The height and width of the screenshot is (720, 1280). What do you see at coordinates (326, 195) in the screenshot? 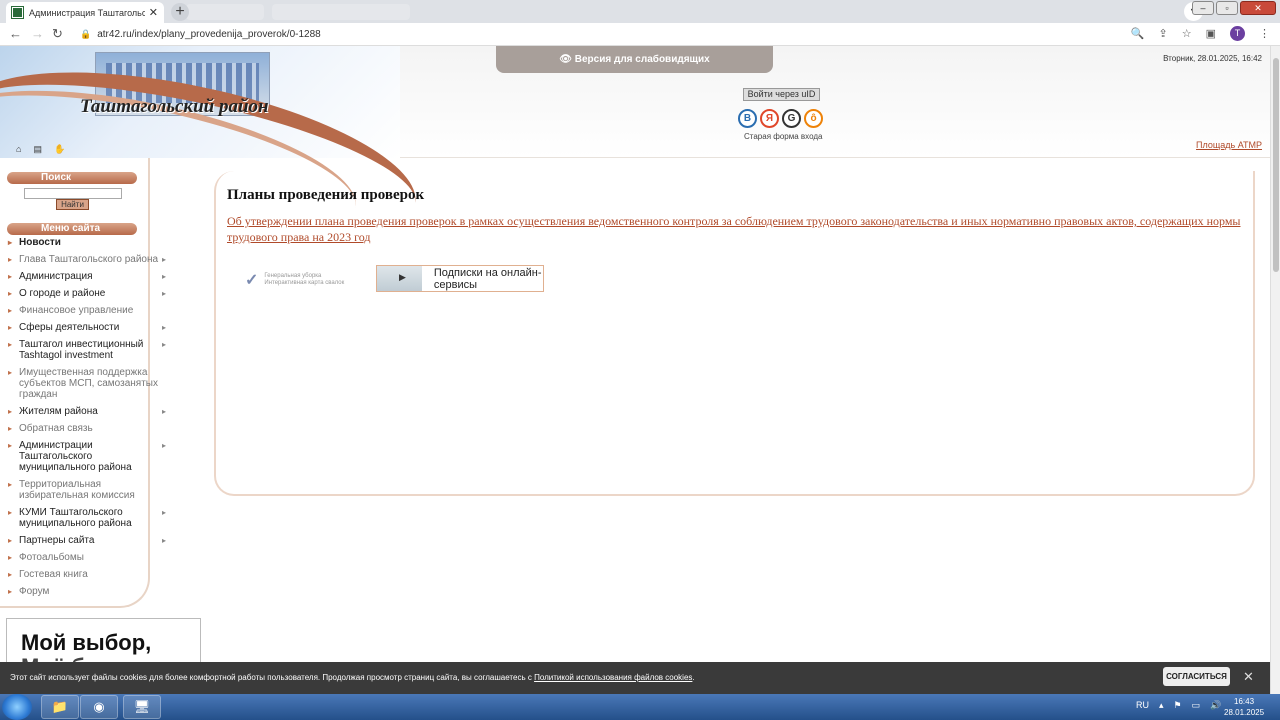
I see `page-title: Планы проведения проверок` at bounding box center [326, 195].